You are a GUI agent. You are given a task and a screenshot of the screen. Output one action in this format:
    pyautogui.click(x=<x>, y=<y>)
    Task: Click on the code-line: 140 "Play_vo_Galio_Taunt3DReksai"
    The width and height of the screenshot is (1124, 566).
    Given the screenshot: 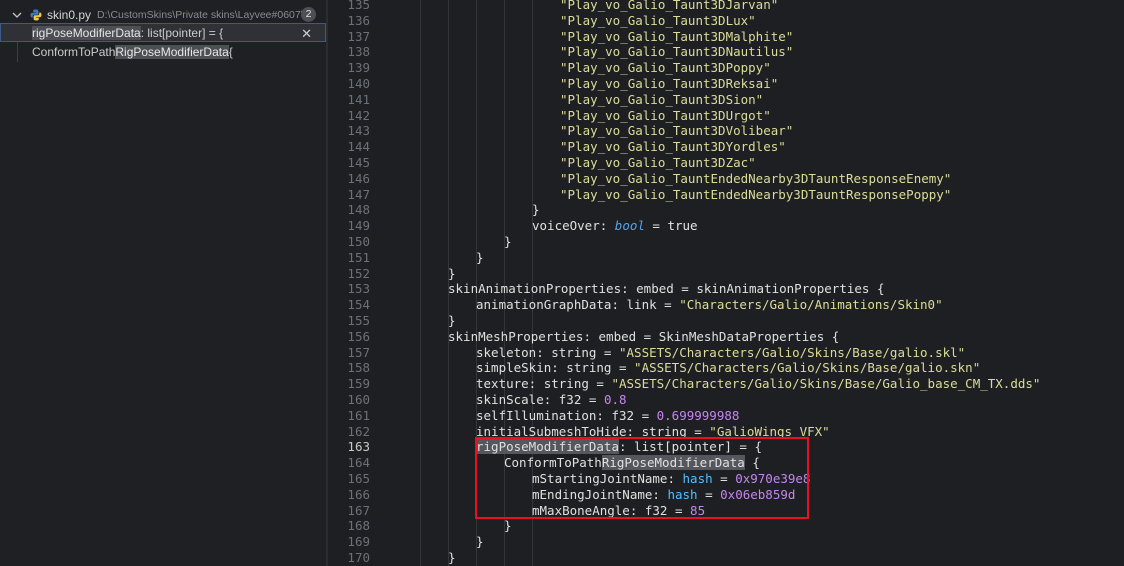 What is the action you would take?
    pyautogui.click(x=726, y=84)
    